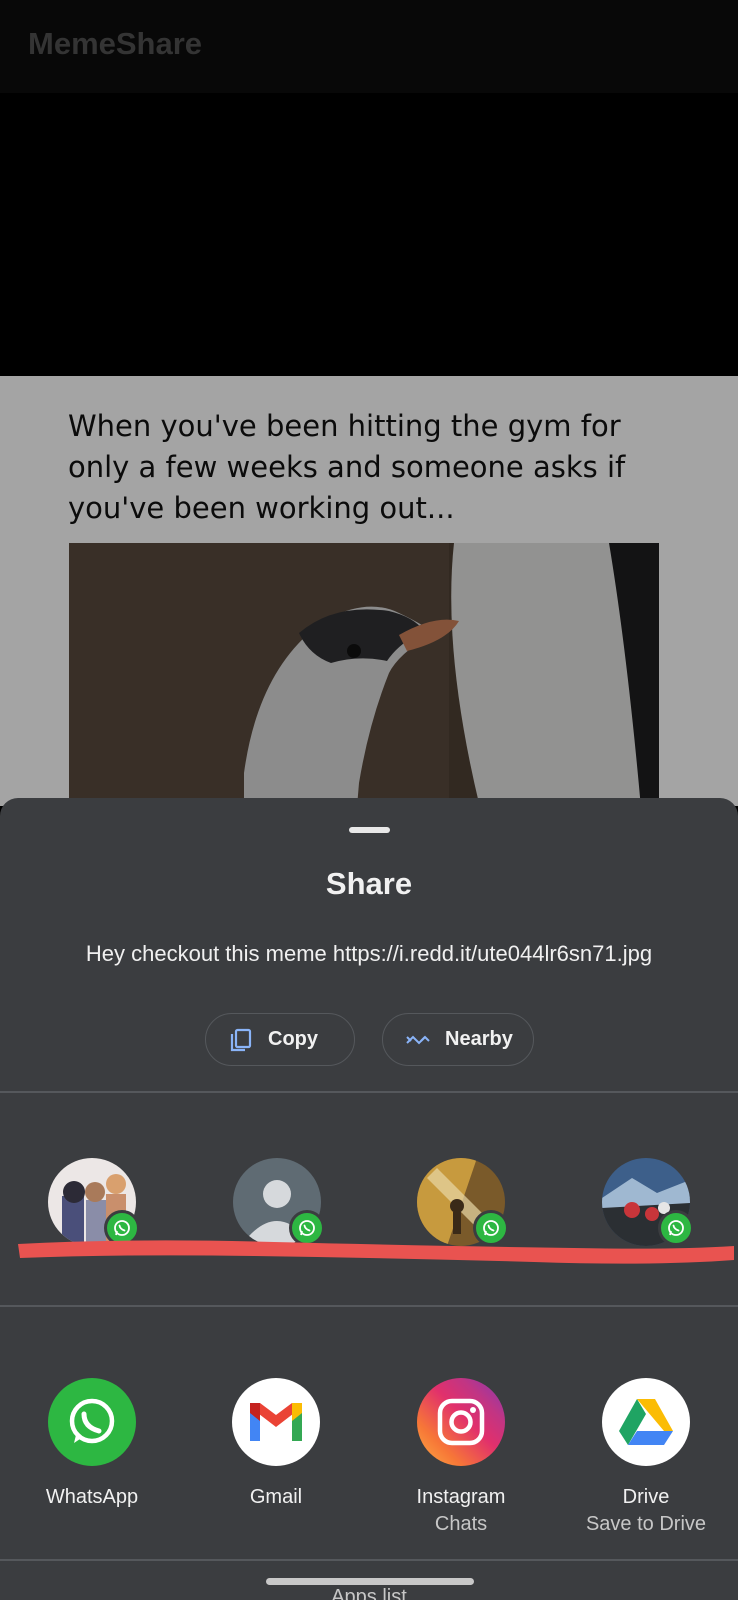  What do you see at coordinates (370, 1581) in the screenshot?
I see `gesture-nav-bar` at bounding box center [370, 1581].